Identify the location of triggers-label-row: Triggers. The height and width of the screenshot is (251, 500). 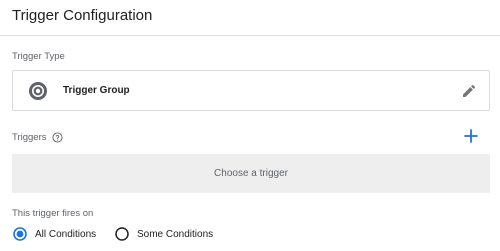
(37, 137).